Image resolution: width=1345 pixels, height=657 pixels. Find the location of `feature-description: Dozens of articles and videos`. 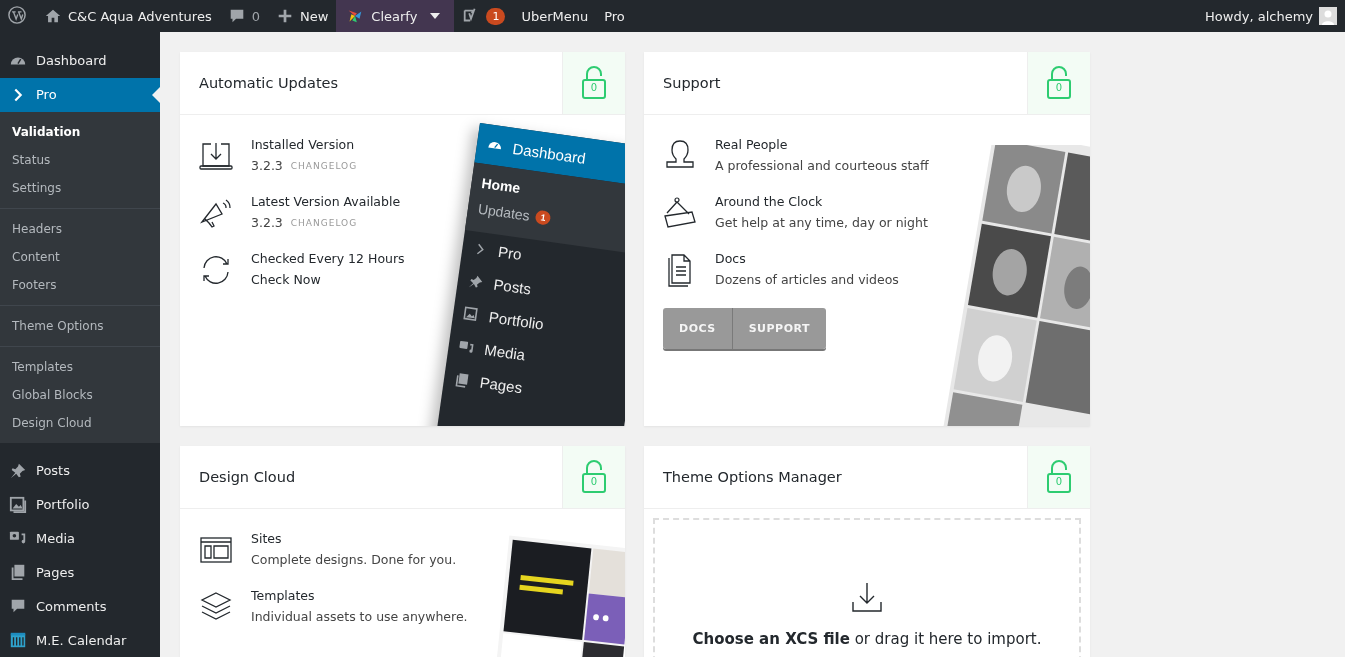

feature-description: Dozens of articles and videos is located at coordinates (807, 279).